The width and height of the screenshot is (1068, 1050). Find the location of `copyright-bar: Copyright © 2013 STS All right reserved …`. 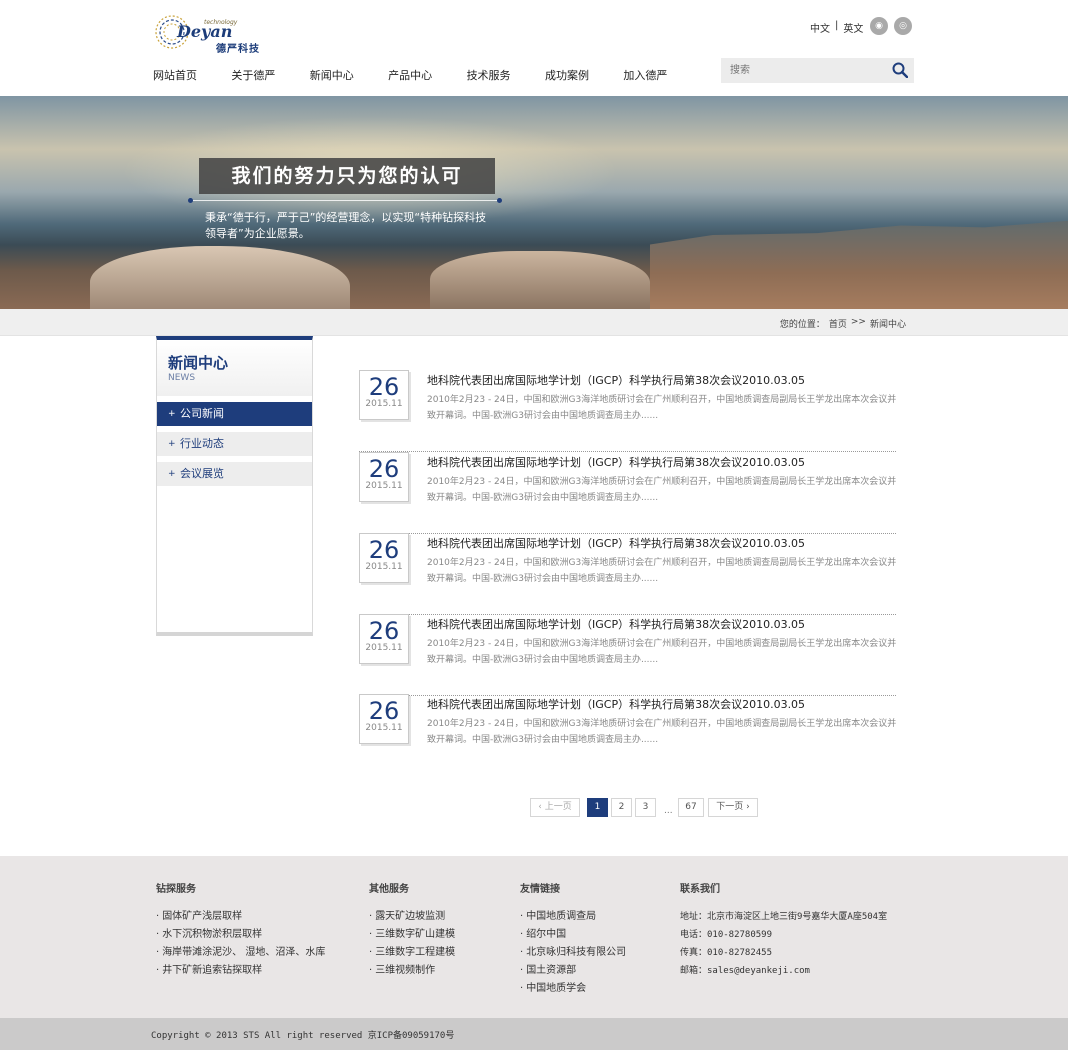

copyright-bar: Copyright © 2013 STS All right reserved … is located at coordinates (534, 1034).